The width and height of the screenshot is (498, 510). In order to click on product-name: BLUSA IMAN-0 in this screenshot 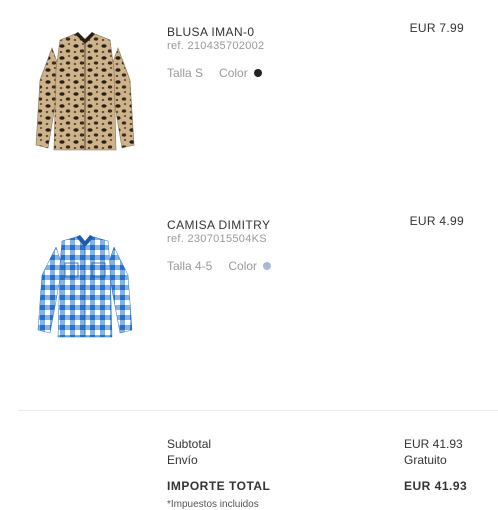, I will do `click(211, 32)`.